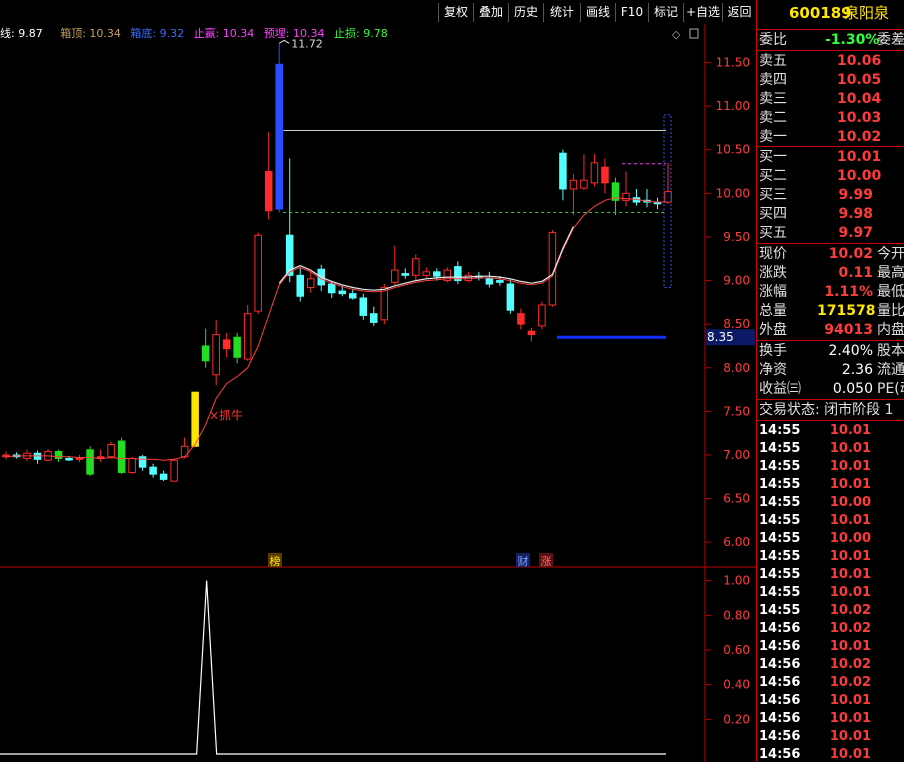 Image resolution: width=904 pixels, height=762 pixels. Describe the element at coordinates (830, 61) in the screenshot. I see `ask-row: 卖五 10.06` at that location.